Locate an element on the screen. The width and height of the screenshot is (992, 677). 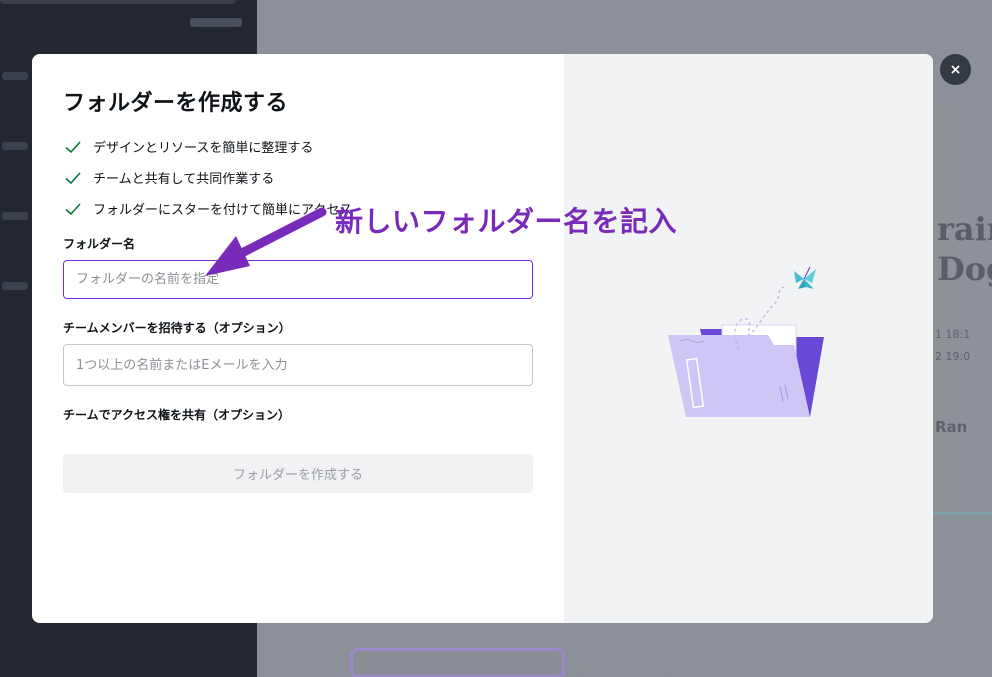
create-folder-button: フォルダーを作成する is located at coordinates (298, 473).